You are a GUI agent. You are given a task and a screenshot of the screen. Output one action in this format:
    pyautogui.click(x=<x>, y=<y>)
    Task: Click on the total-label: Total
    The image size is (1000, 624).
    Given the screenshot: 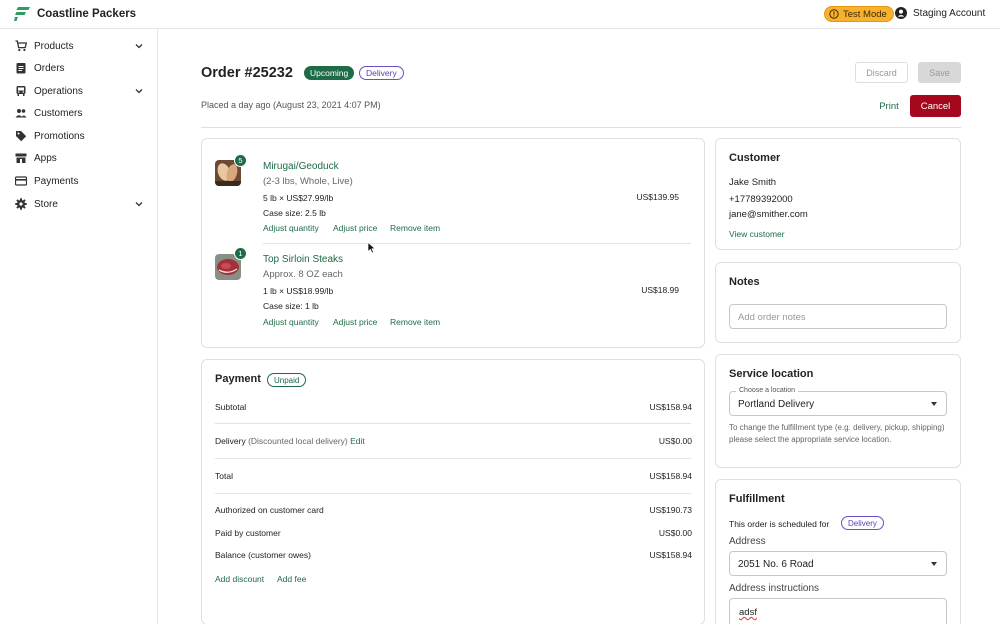 What is the action you would take?
    pyautogui.click(x=224, y=476)
    